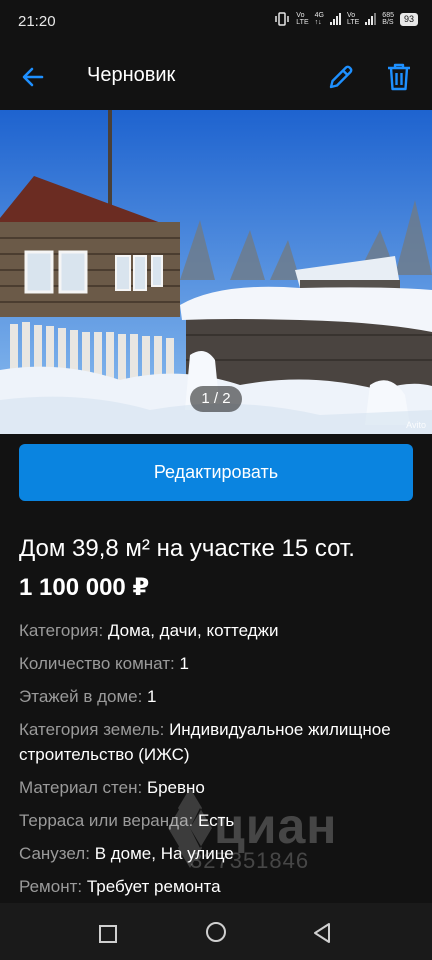  Describe the element at coordinates (33, 77) in the screenshot. I see `arrow-left-icon` at that location.